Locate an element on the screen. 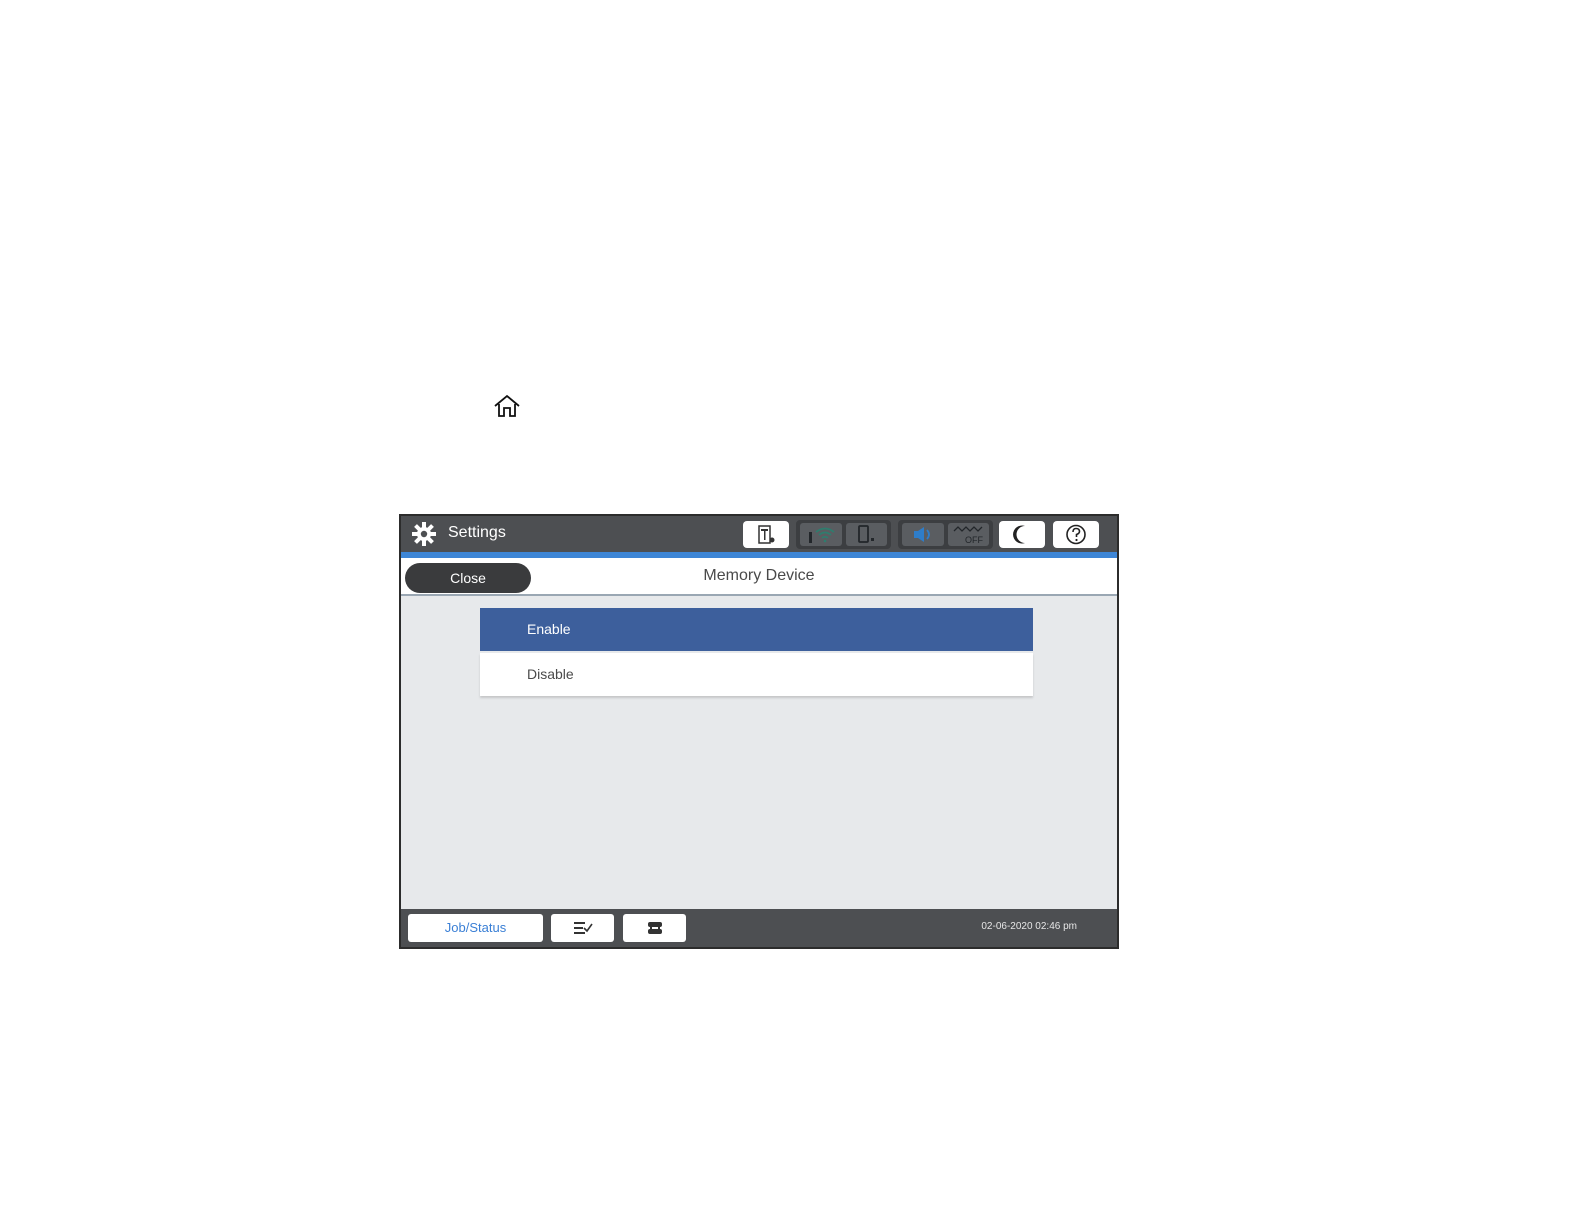 The height and width of the screenshot is (1224, 1584). quiet-mode-status: OFF is located at coordinates (968, 534).